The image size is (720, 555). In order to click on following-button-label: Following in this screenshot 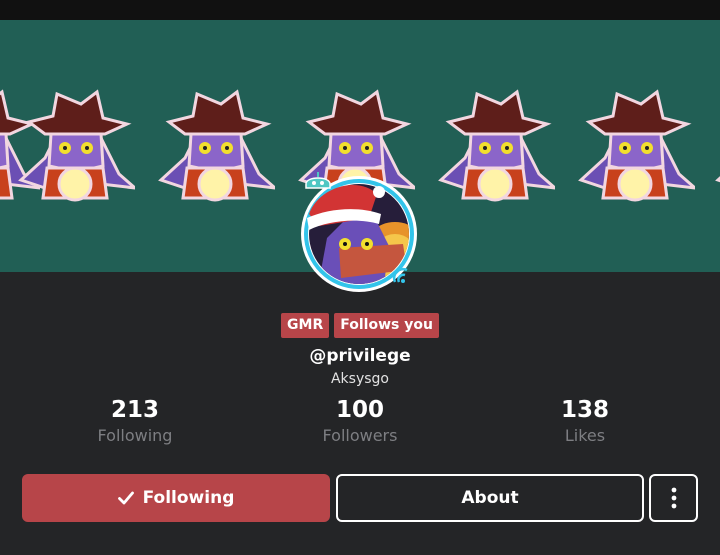, I will do `click(188, 498)`.